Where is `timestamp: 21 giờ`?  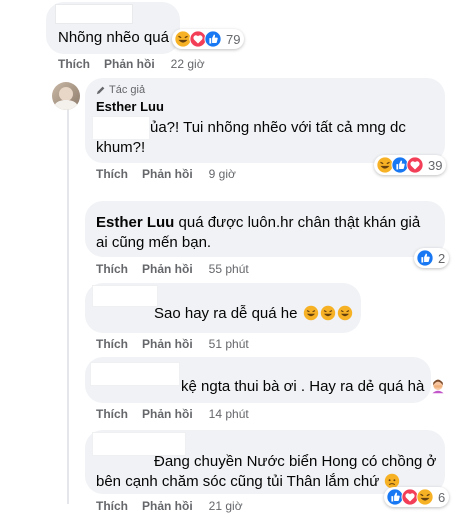 timestamp: 21 giờ is located at coordinates (226, 506).